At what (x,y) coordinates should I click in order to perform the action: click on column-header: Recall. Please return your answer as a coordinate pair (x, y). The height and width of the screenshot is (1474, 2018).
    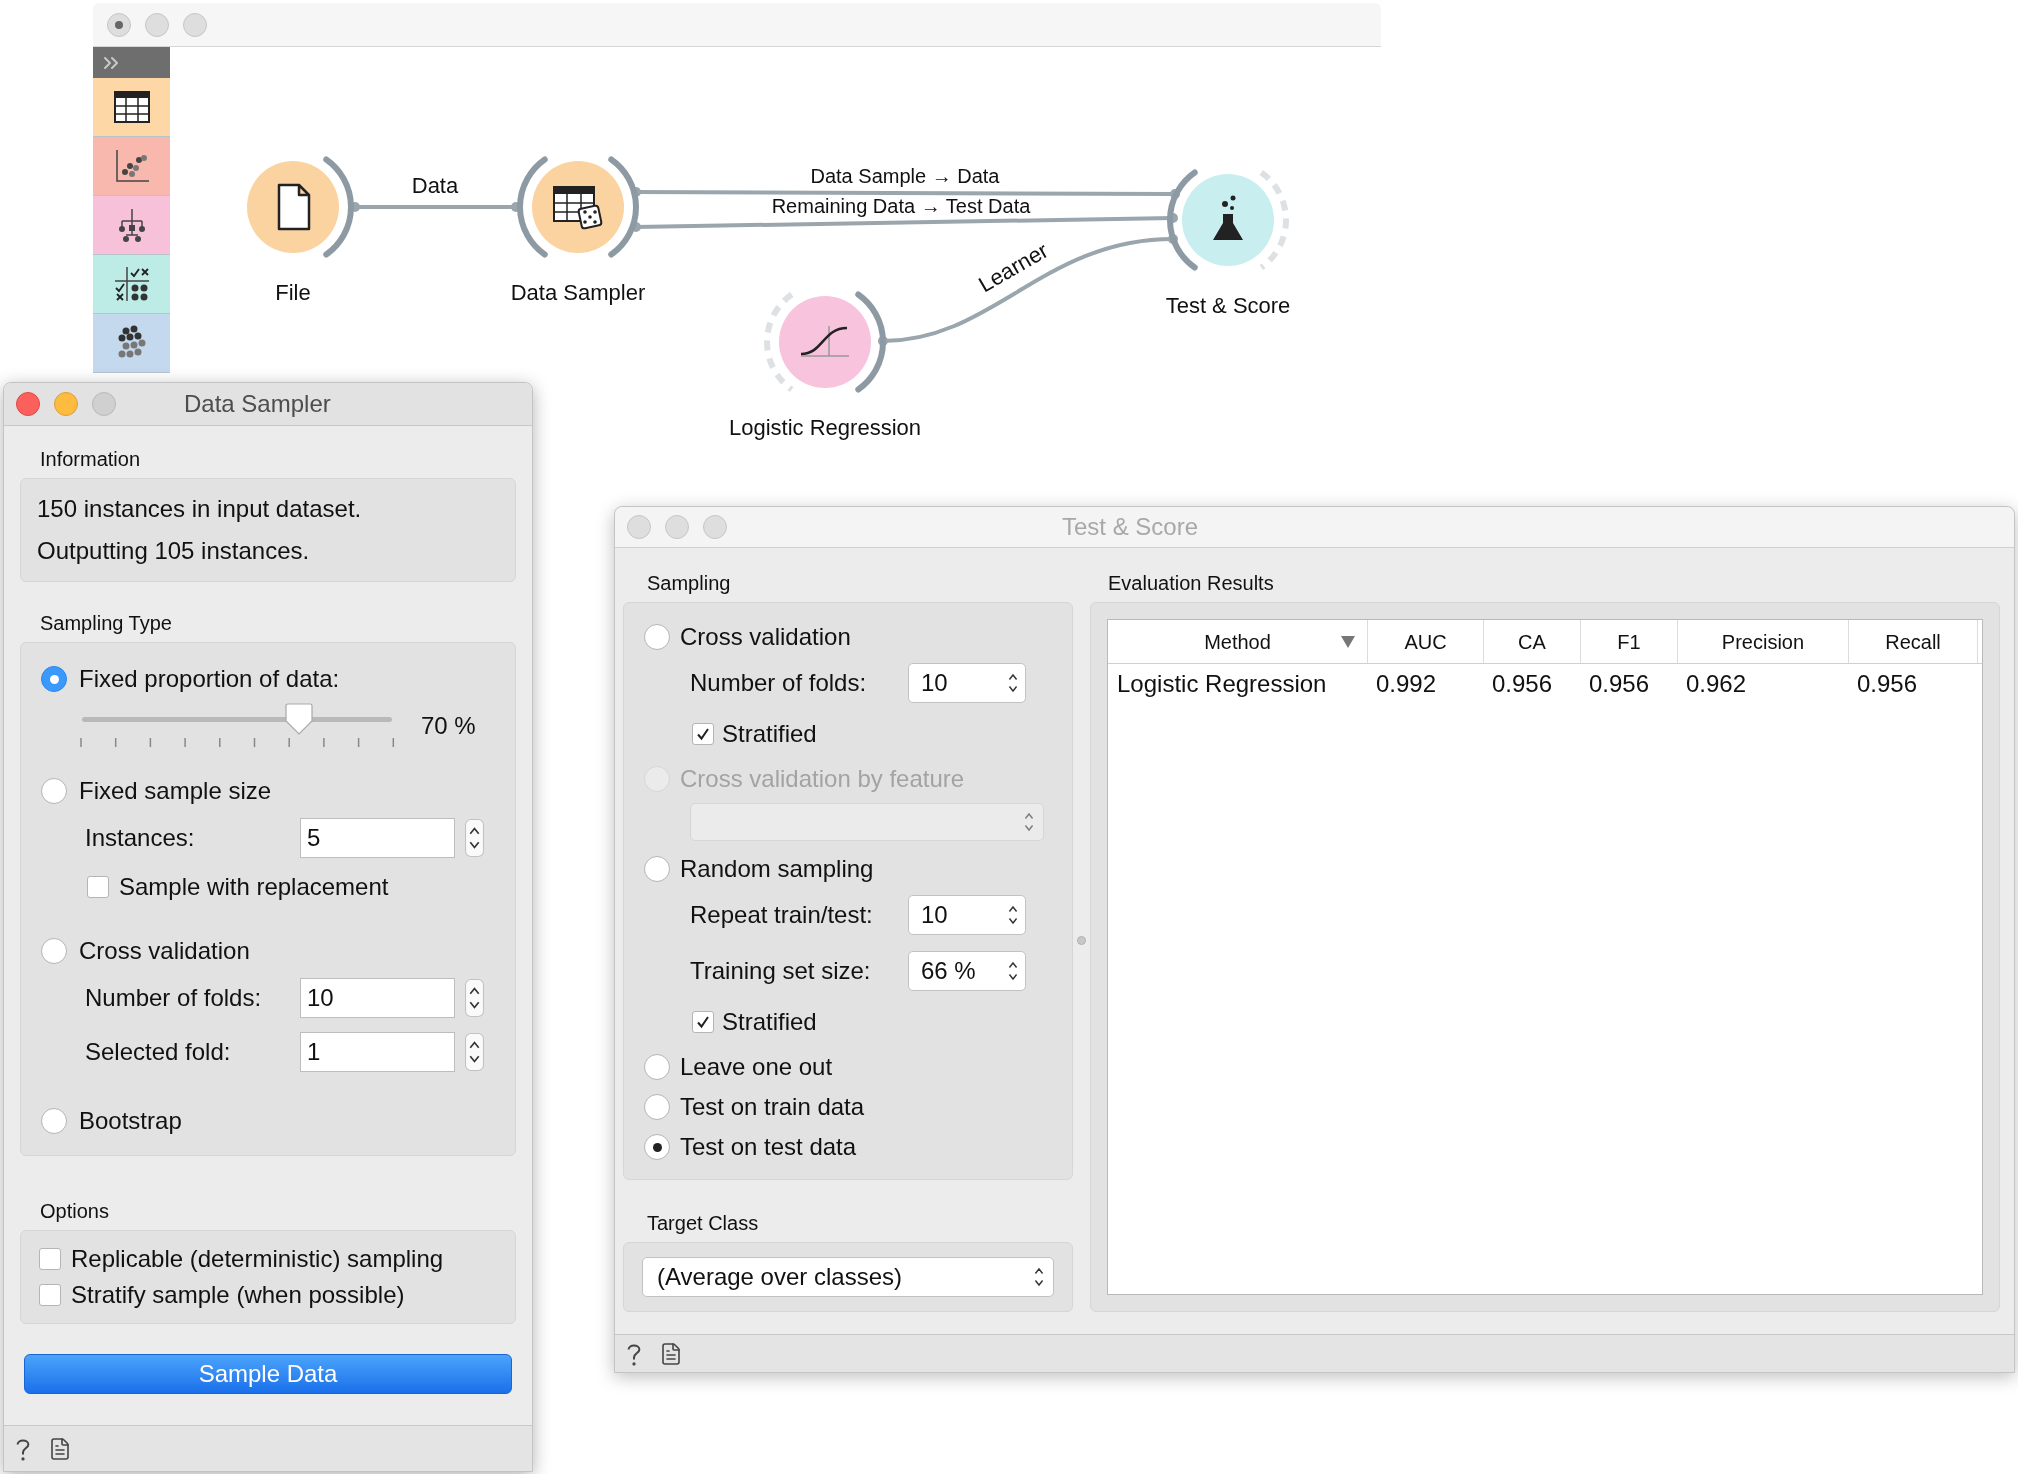
    Looking at the image, I should click on (1913, 641).